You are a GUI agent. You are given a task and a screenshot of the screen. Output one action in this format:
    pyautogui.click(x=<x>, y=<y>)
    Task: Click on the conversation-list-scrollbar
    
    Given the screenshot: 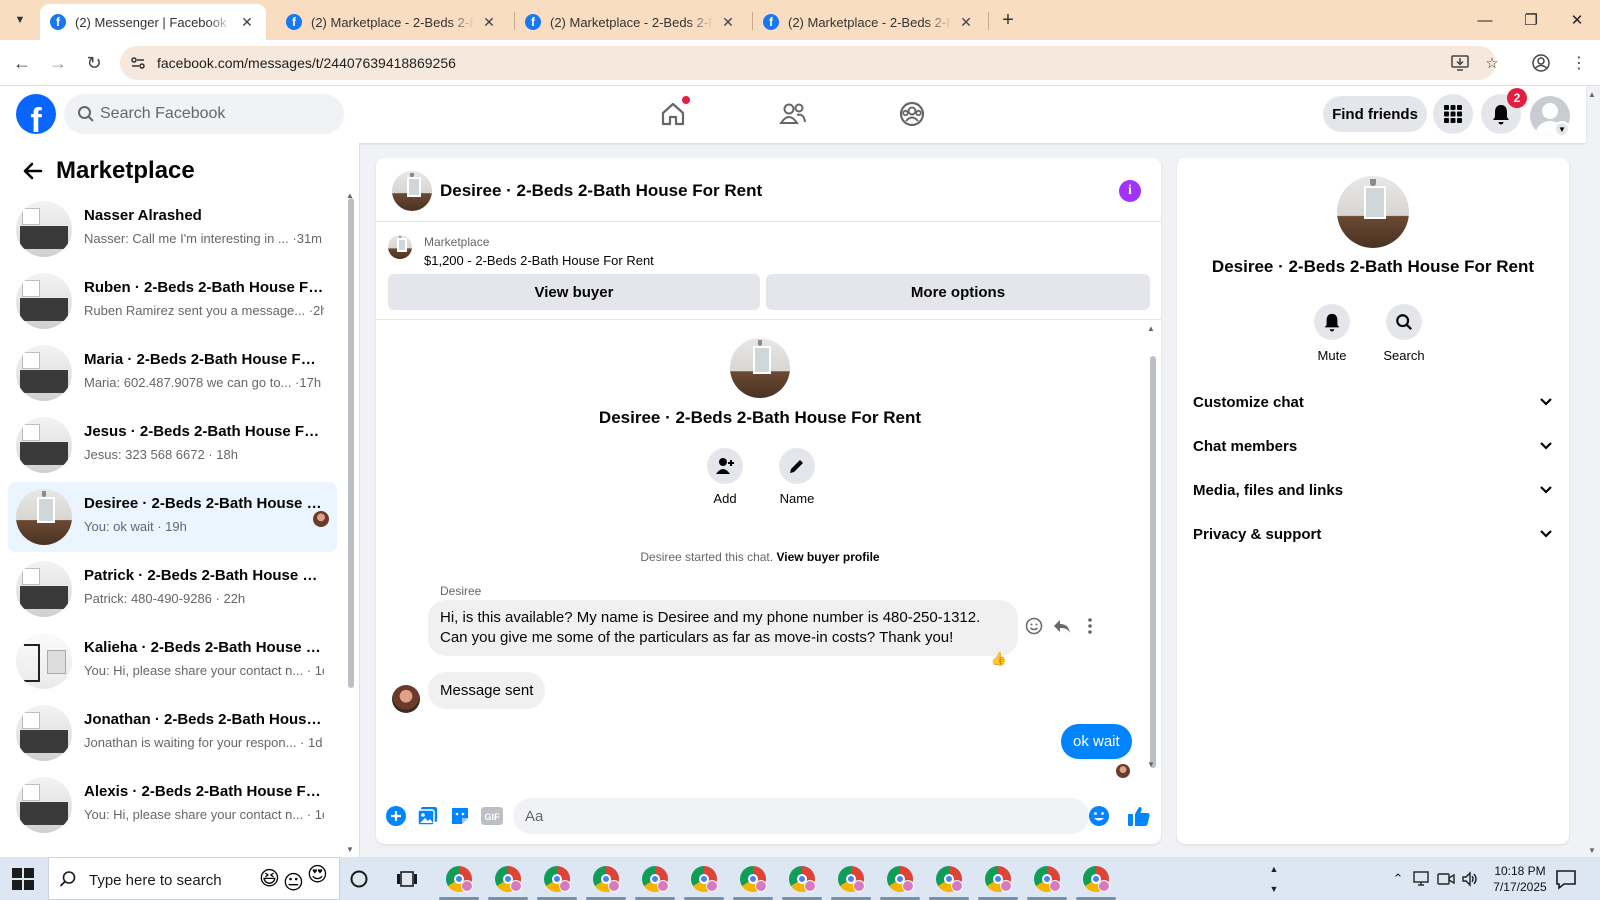 What is the action you would take?
    pyautogui.click(x=351, y=443)
    